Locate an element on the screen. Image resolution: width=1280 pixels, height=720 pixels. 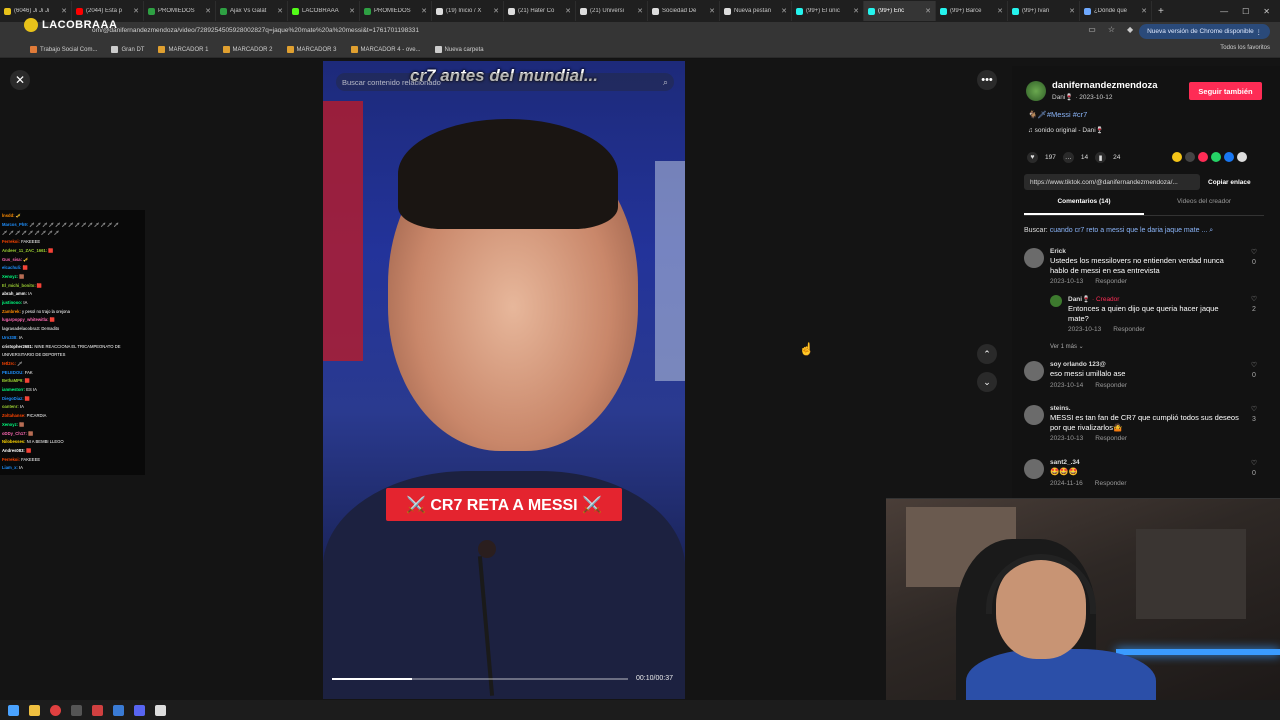
heart-icon: ♥ is located at coordinates (1032, 157).